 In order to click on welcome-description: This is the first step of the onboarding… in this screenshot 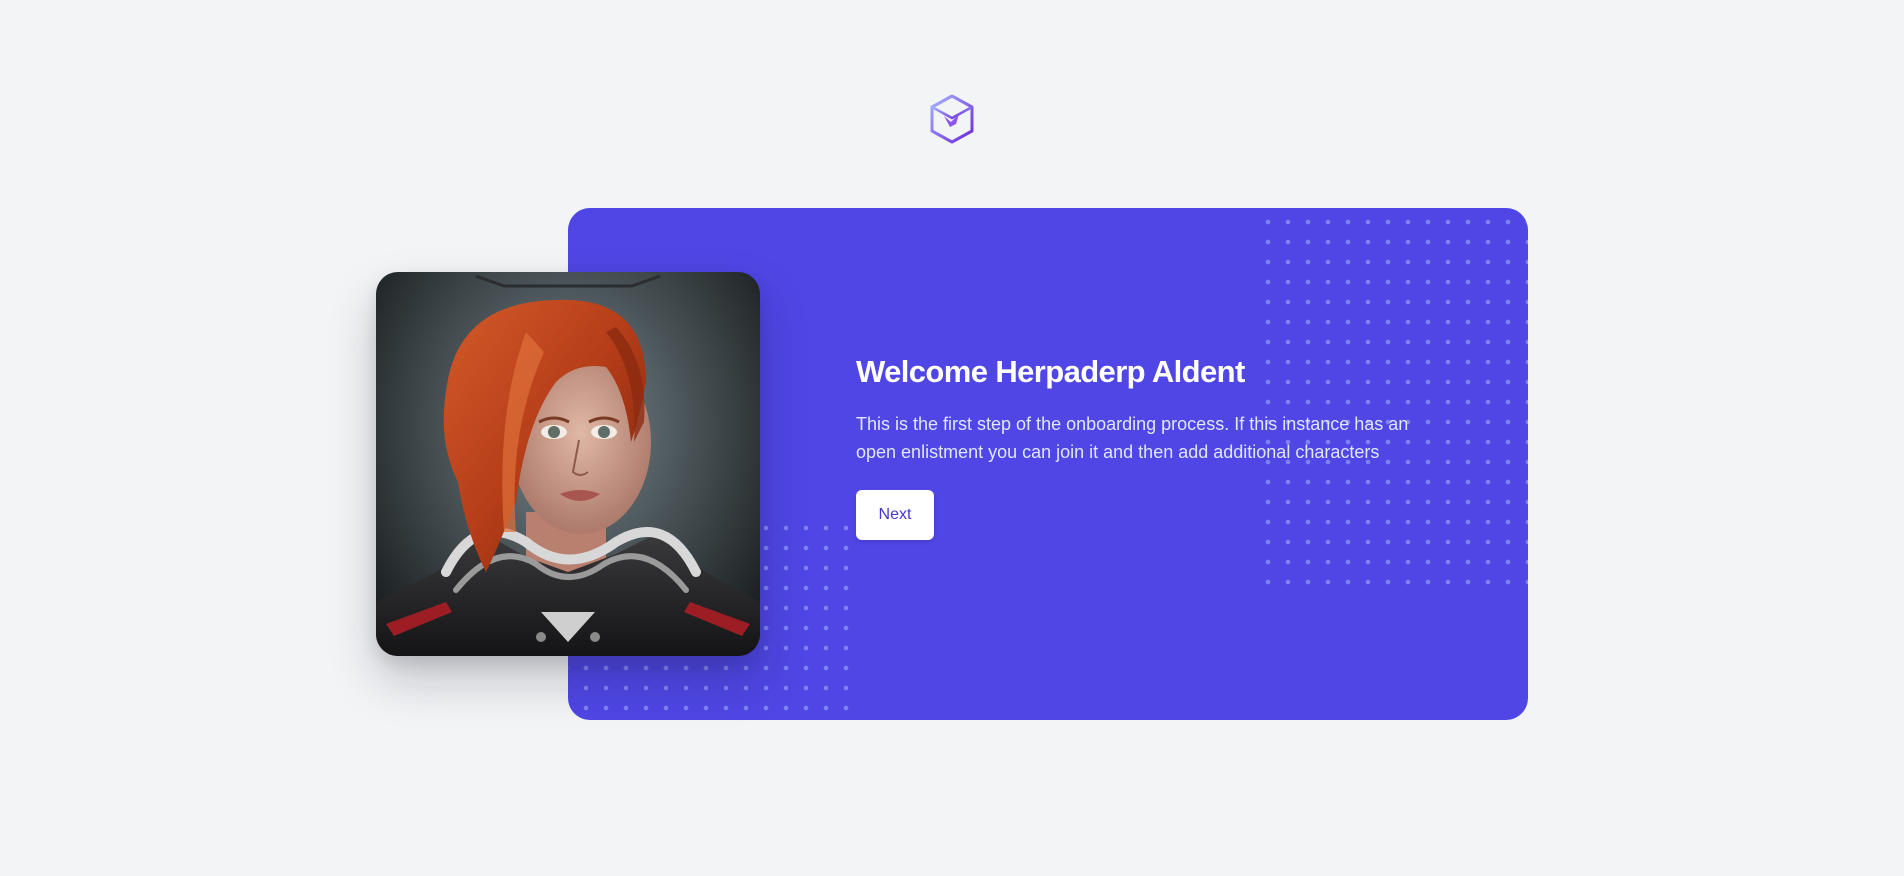, I will do `click(1132, 438)`.